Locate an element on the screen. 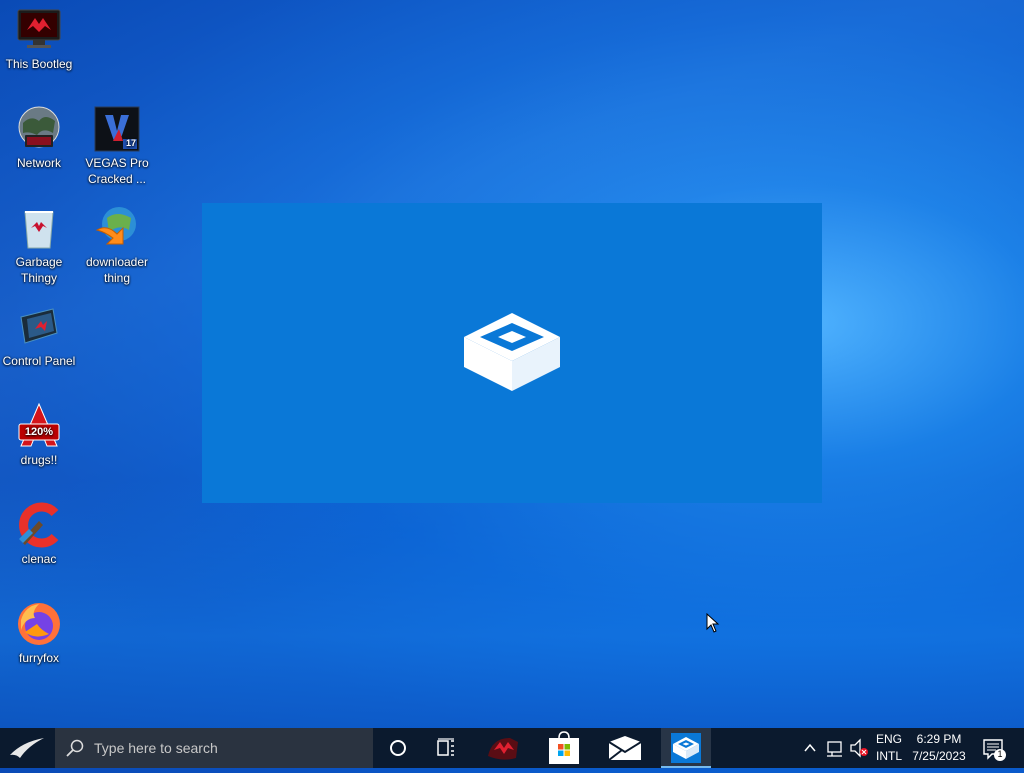 This screenshot has height=773, width=1024. tray-overflow-button is located at coordinates (810, 748).